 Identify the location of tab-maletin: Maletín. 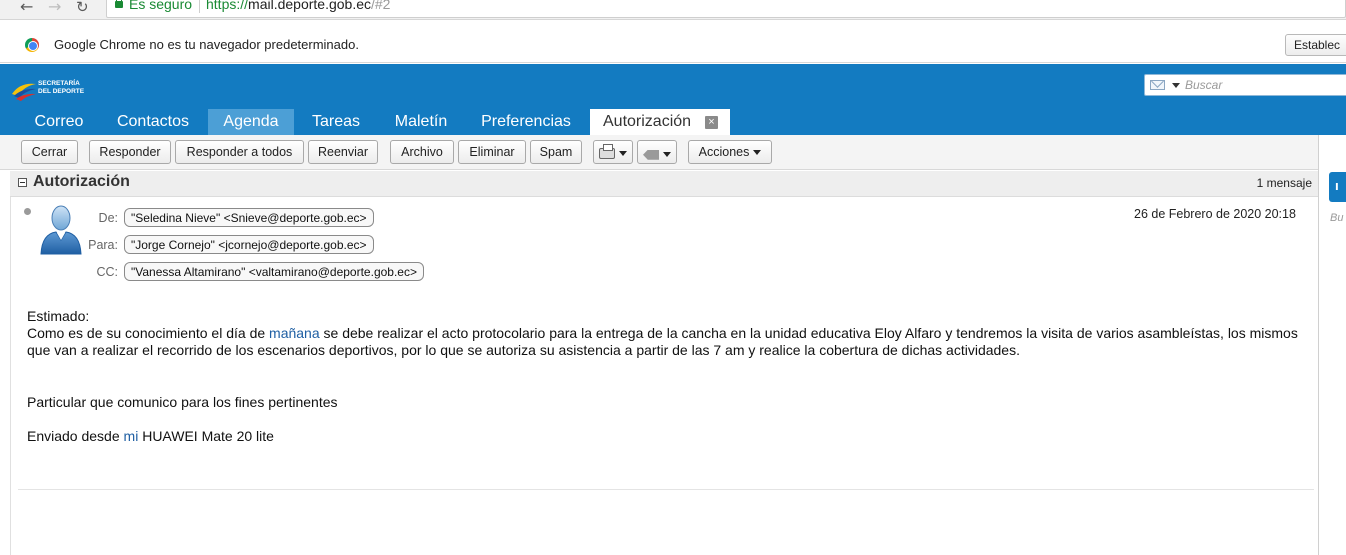
(421, 122).